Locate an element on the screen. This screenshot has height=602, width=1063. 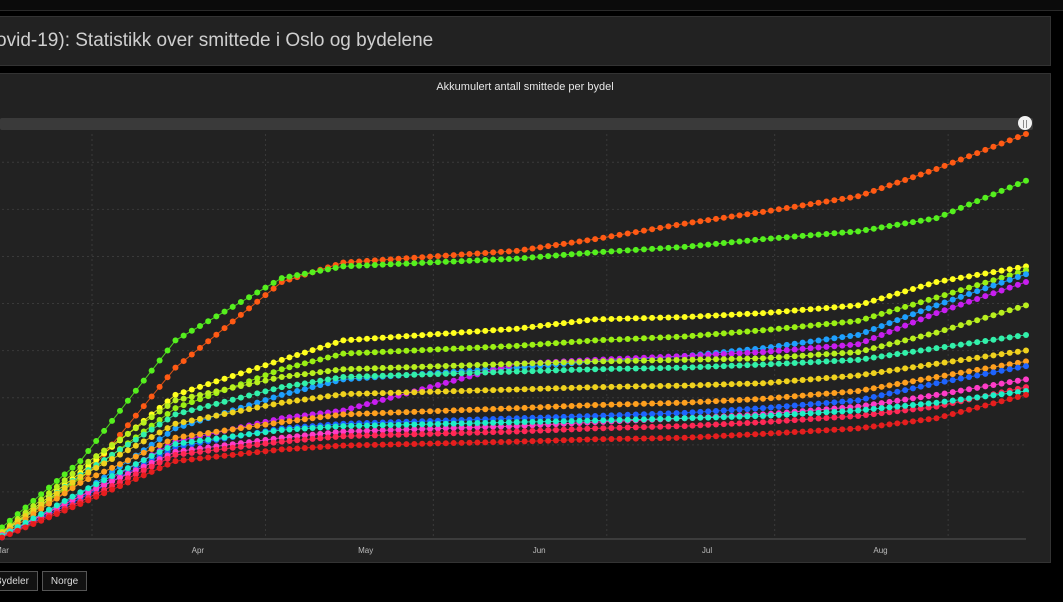
tab-bydeler: Bydeler is located at coordinates (19, 581).